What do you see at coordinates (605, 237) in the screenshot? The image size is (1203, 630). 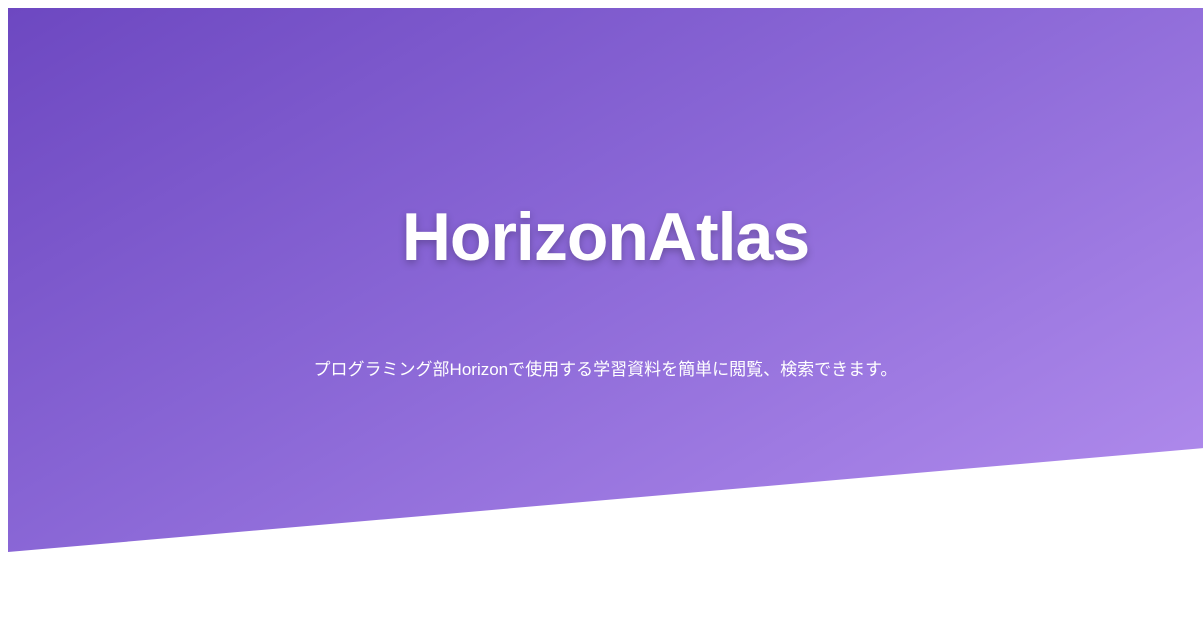 I see `site-title: HorizonAtlas` at bounding box center [605, 237].